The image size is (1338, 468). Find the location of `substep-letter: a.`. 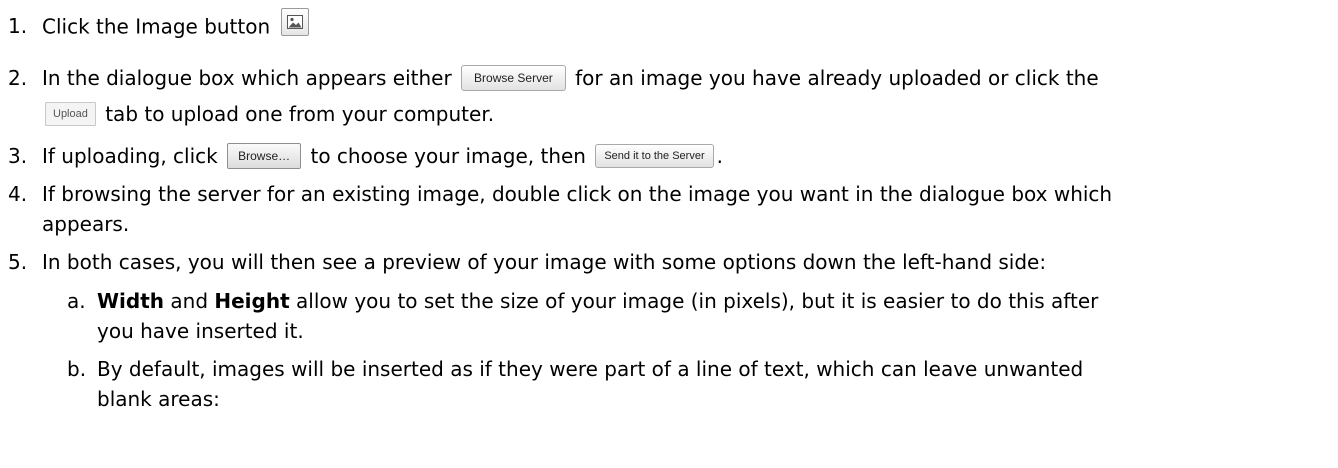

substep-letter: a. is located at coordinates (76, 301).